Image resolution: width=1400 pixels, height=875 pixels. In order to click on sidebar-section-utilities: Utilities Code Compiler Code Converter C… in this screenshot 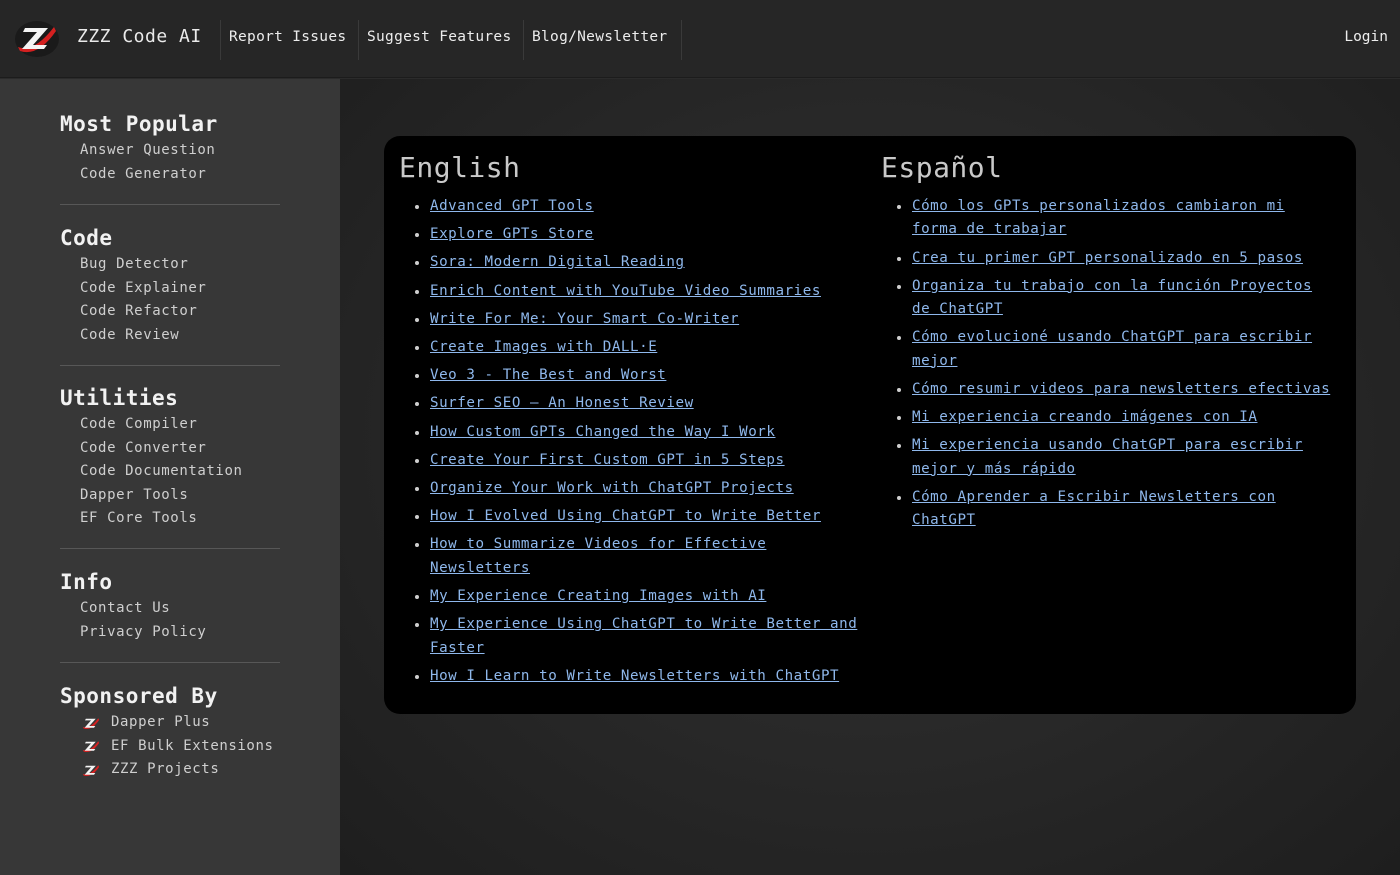, I will do `click(170, 457)`.